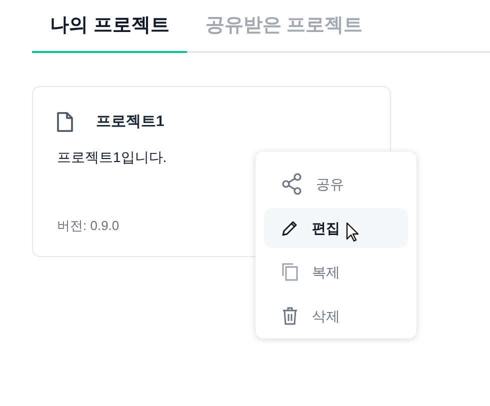 The image size is (490, 406). I want to click on mouse-cursor-icon, so click(353, 232).